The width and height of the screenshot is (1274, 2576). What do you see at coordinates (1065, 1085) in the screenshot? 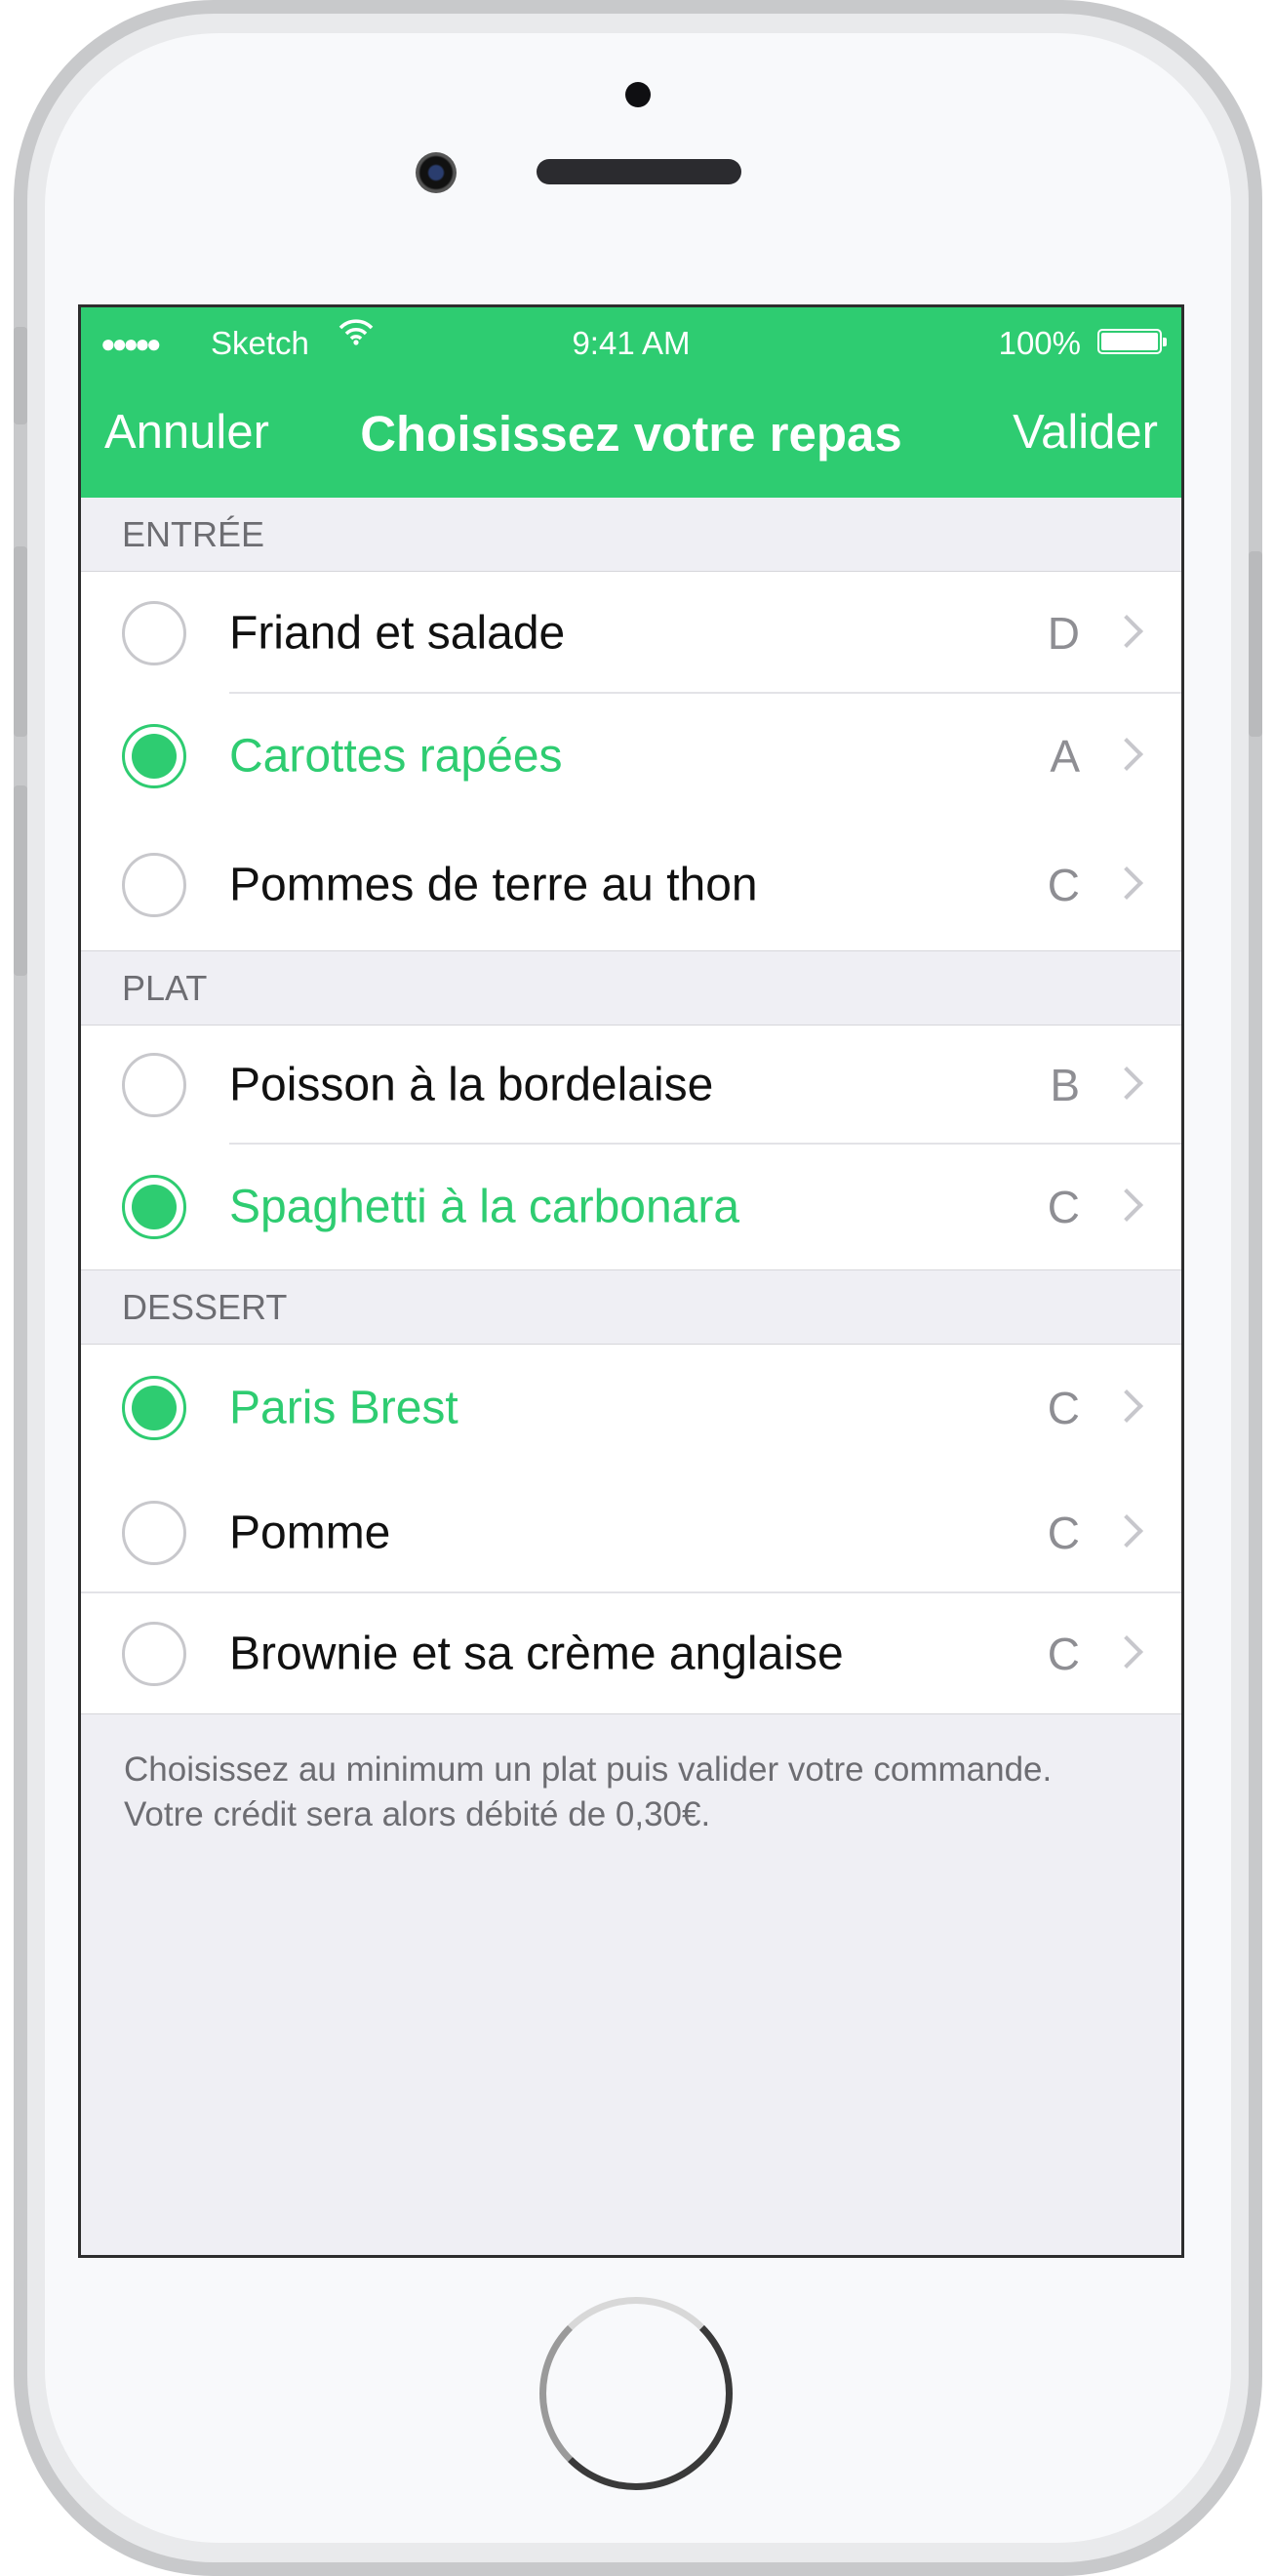
I see `nutri-grade: B` at bounding box center [1065, 1085].